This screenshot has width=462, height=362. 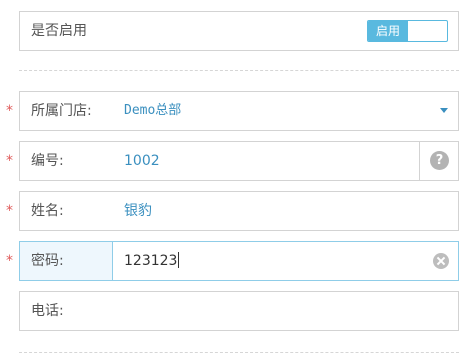 I want to click on store-value: Demo总部, so click(x=153, y=110).